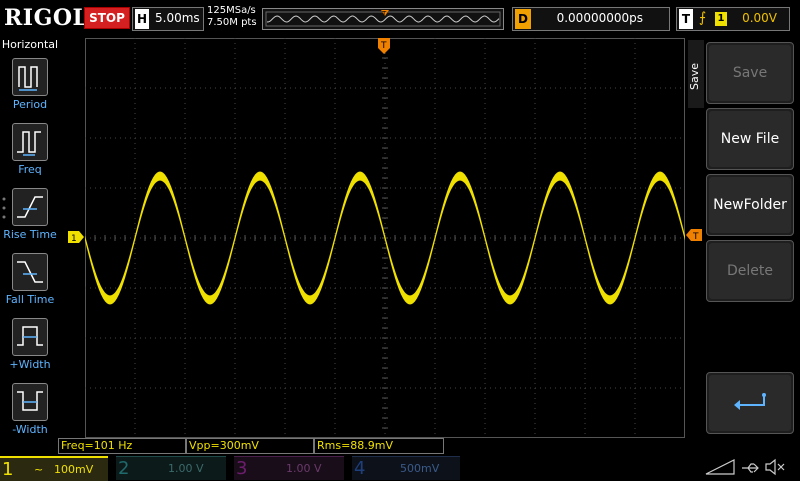  What do you see at coordinates (30, 337) in the screenshot?
I see `pos-width-icon` at bounding box center [30, 337].